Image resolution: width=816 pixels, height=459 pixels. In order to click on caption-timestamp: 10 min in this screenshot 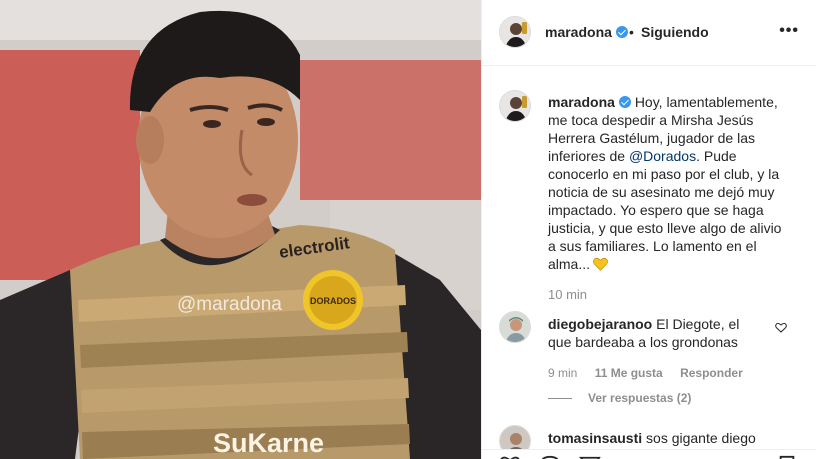, I will do `click(567, 294)`.